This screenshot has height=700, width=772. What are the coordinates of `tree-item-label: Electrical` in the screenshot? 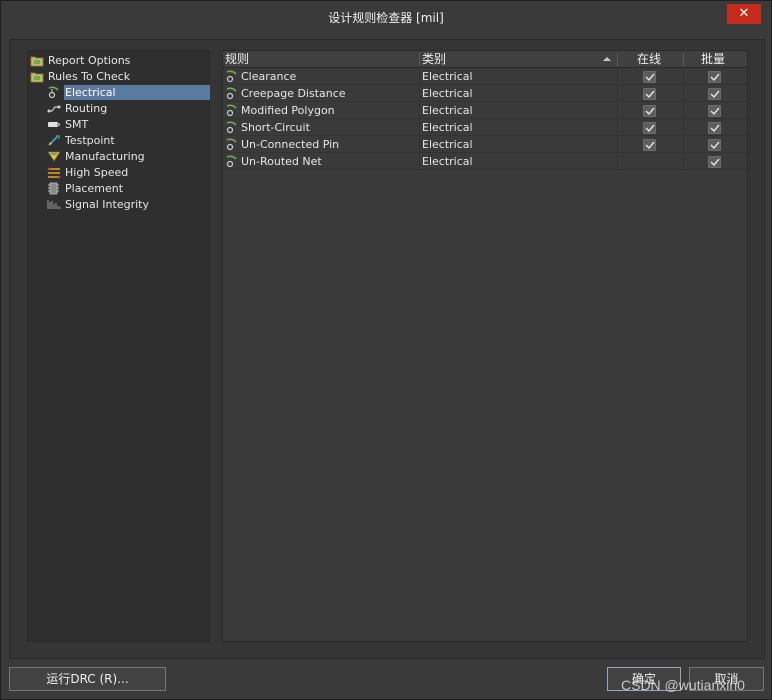 It's located at (137, 92).